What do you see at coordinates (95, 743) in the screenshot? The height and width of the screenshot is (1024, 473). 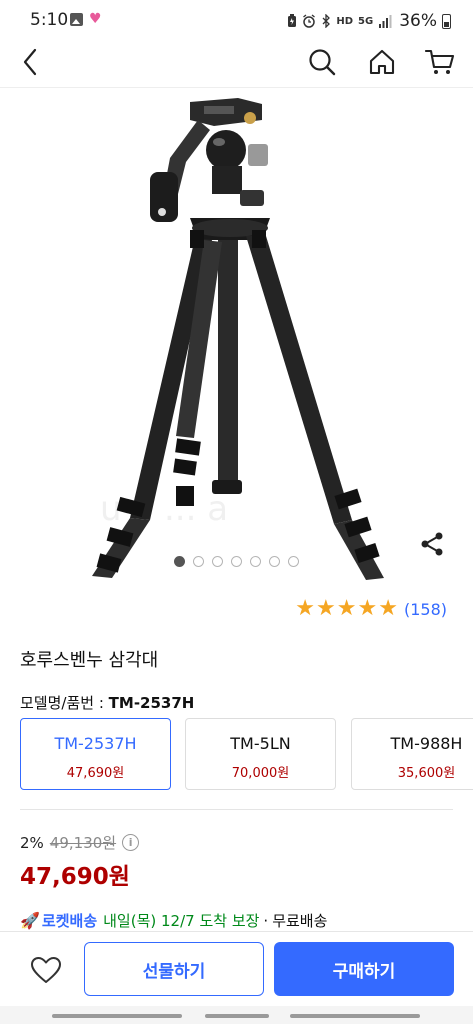 I see `option-name: TM-2537H` at bounding box center [95, 743].